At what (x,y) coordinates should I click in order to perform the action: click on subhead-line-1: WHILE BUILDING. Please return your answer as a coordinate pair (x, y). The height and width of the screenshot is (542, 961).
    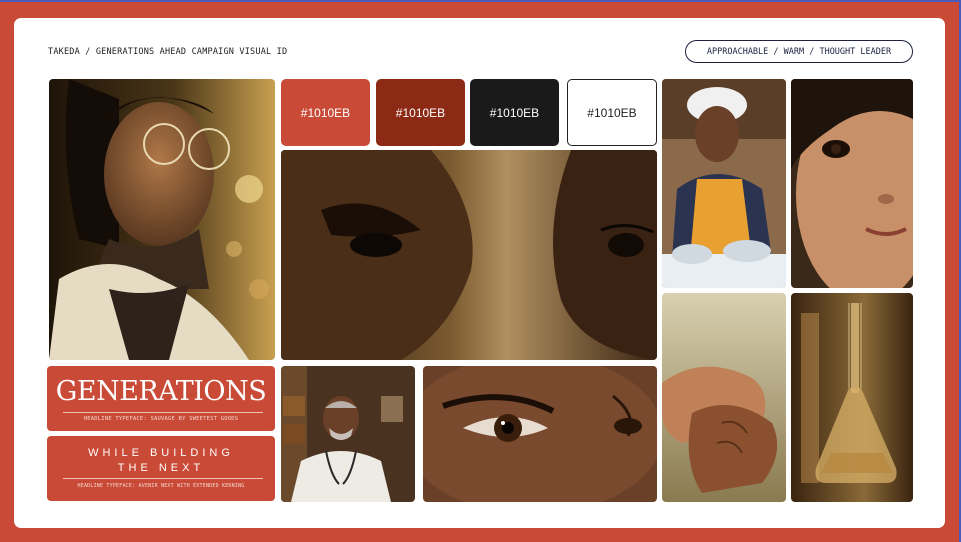
    Looking at the image, I should click on (161, 453).